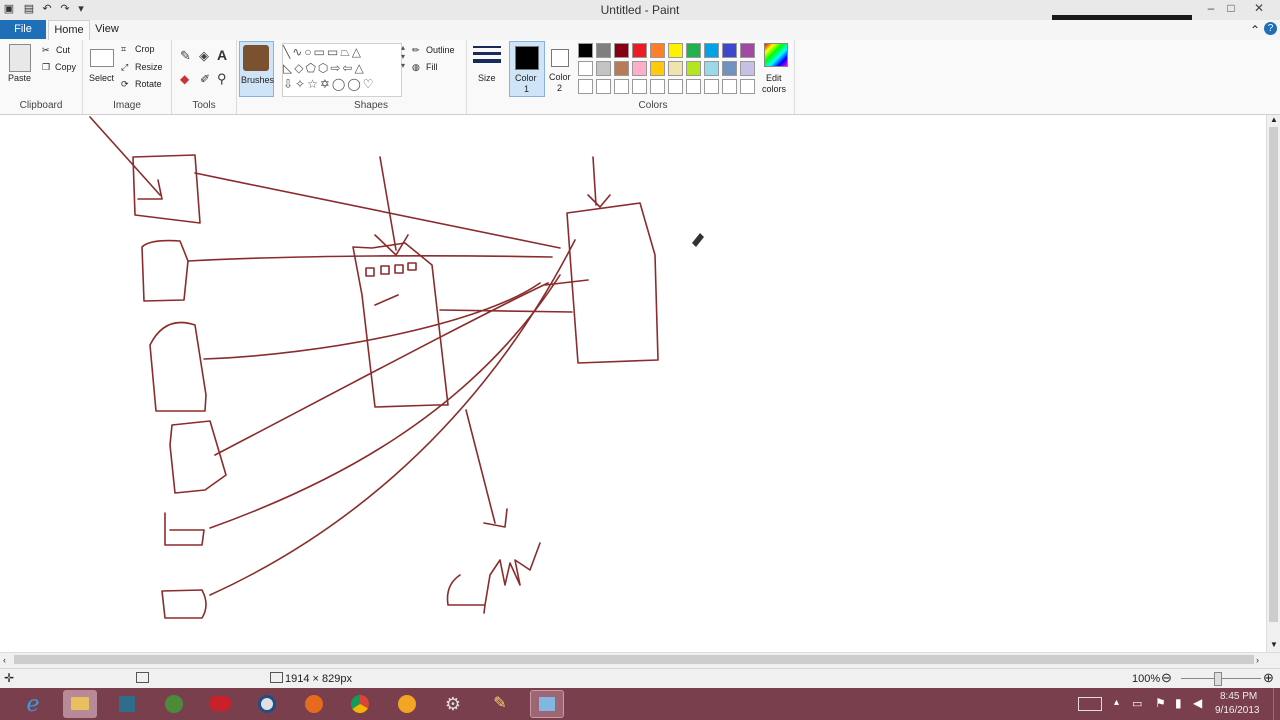  What do you see at coordinates (46, 67) in the screenshot?
I see `copy-icon: ❐` at bounding box center [46, 67].